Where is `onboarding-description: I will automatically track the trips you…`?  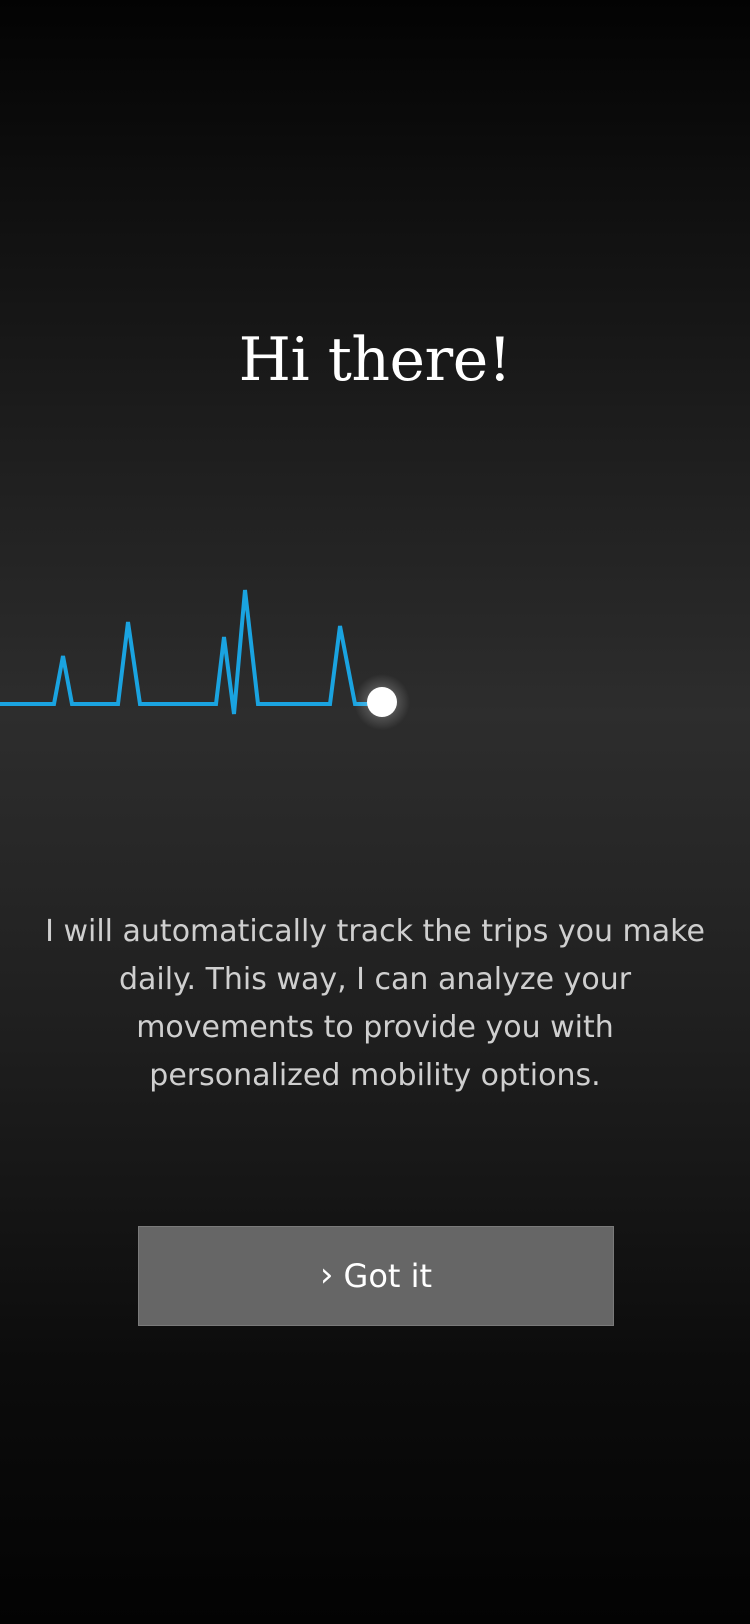 onboarding-description: I will automatically track the trips you… is located at coordinates (375, 1003).